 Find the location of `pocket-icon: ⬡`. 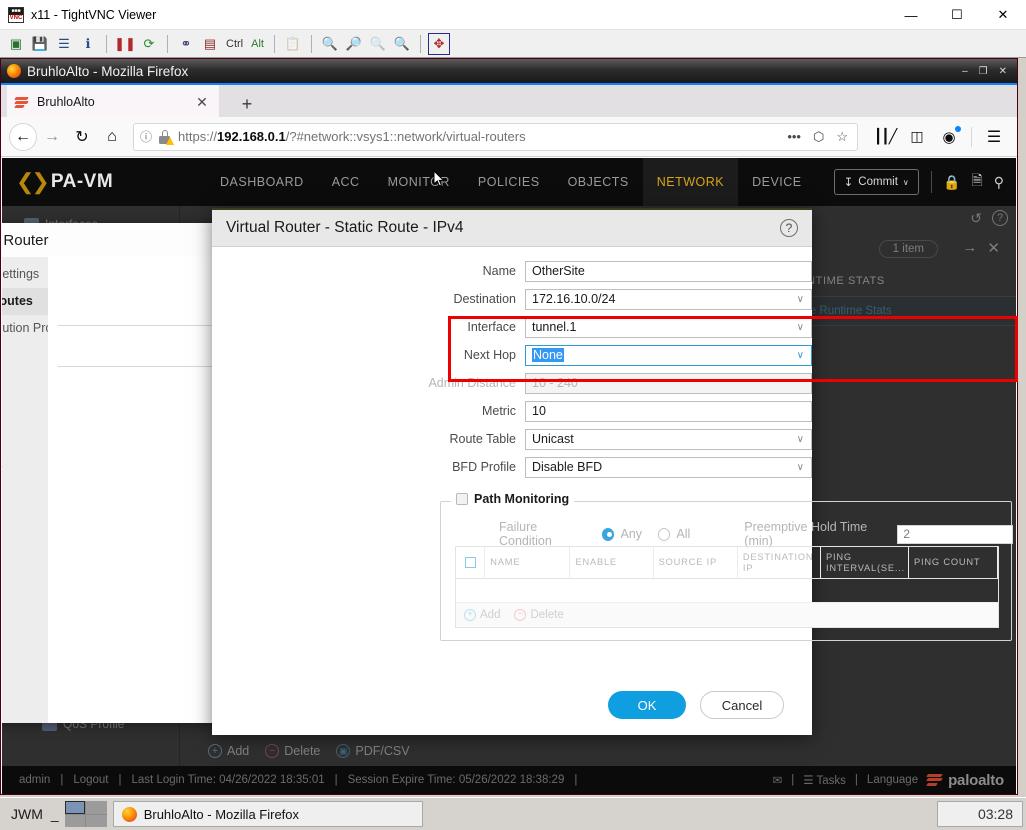

pocket-icon: ⬡ is located at coordinates (818, 137).